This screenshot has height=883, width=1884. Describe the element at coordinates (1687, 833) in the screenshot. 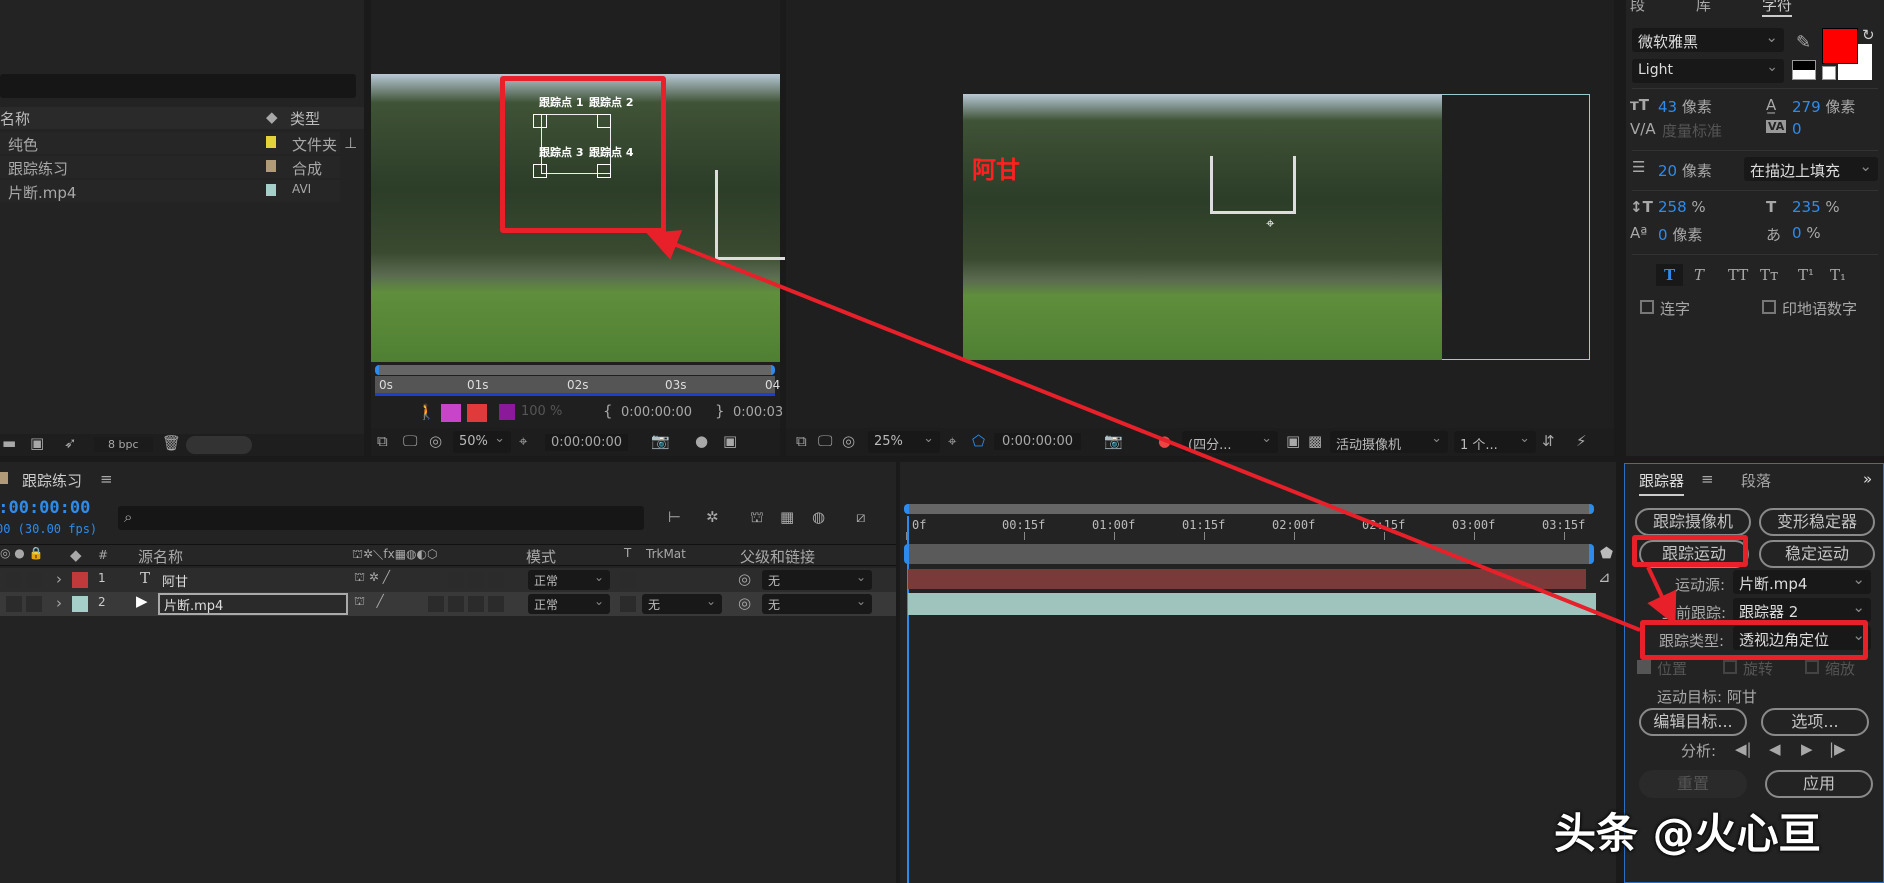

I see `watermark: 头条 @火心亘` at that location.